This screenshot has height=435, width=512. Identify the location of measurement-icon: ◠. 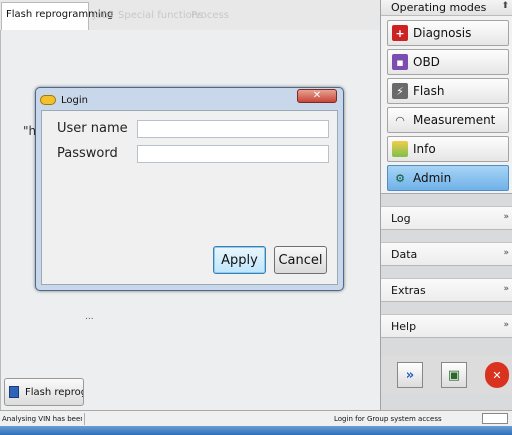
(400, 120).